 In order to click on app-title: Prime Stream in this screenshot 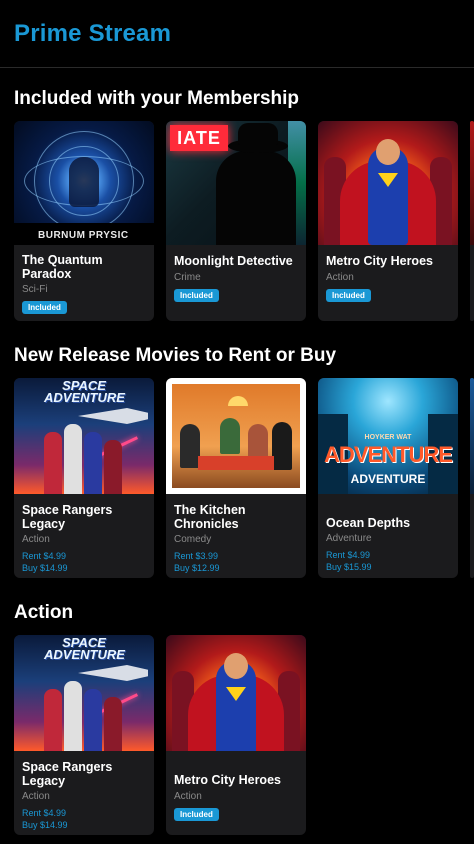, I will do `click(237, 34)`.